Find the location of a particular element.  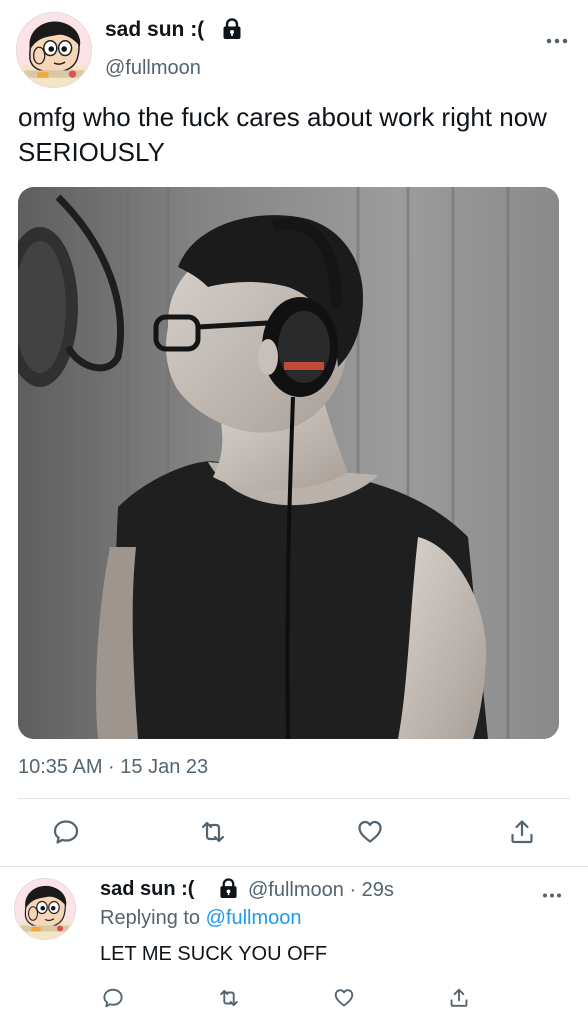

reply-handle-and-time: @fullmoon · 29s is located at coordinates (321, 890).